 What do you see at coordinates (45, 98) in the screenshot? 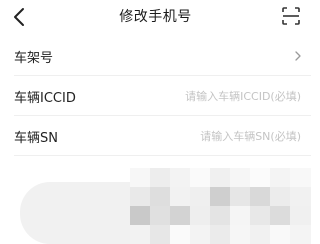
I see `iccid-label: 车辆ICCID` at bounding box center [45, 98].